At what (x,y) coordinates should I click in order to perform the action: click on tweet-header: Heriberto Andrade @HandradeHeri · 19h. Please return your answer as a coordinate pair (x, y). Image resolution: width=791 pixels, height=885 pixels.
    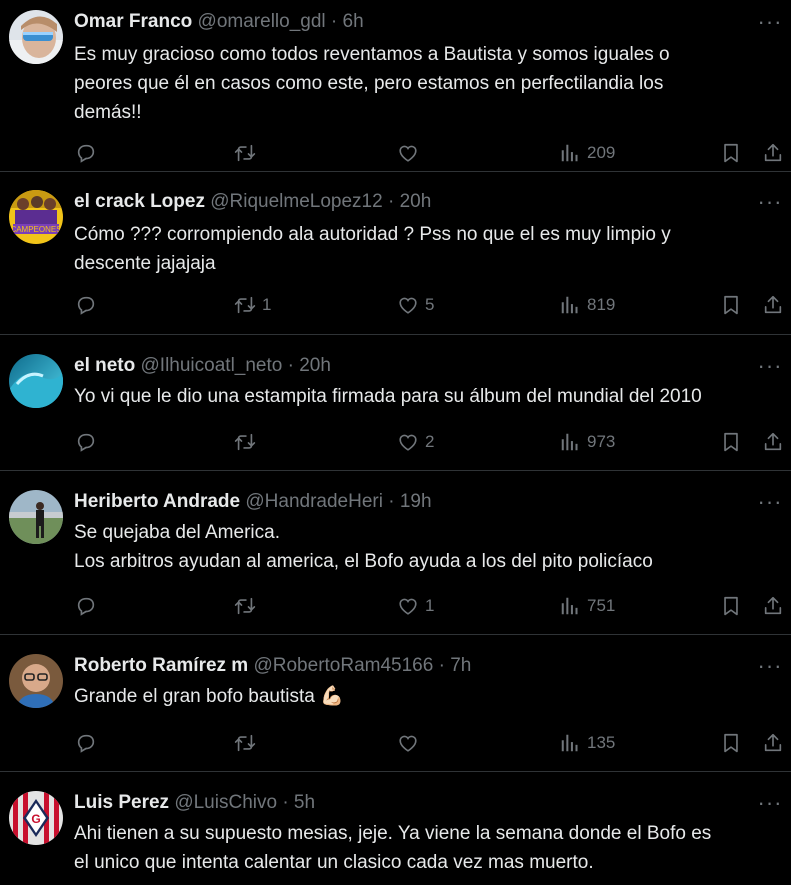
    Looking at the image, I should click on (402, 502).